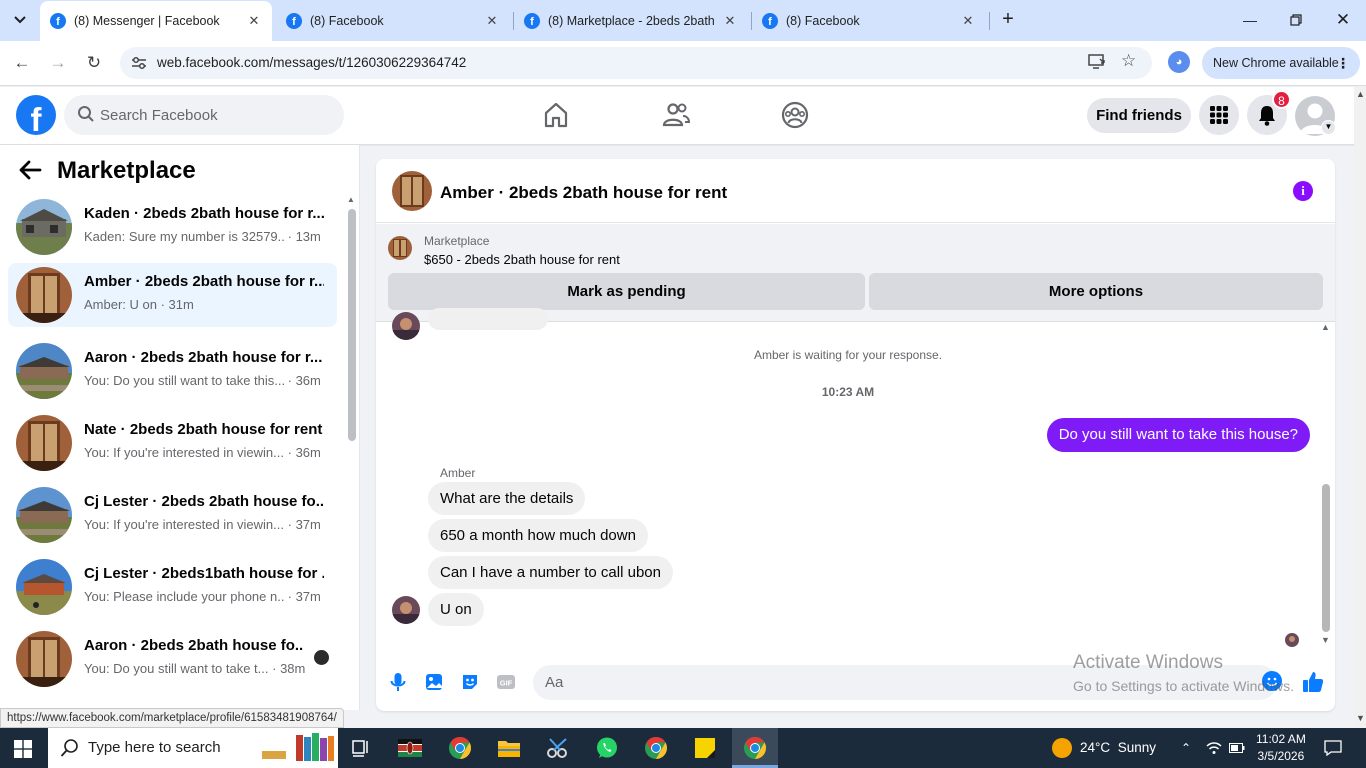 This screenshot has width=1366, height=768. What do you see at coordinates (1096, 291) in the screenshot?
I see `more-options-button: More options` at bounding box center [1096, 291].